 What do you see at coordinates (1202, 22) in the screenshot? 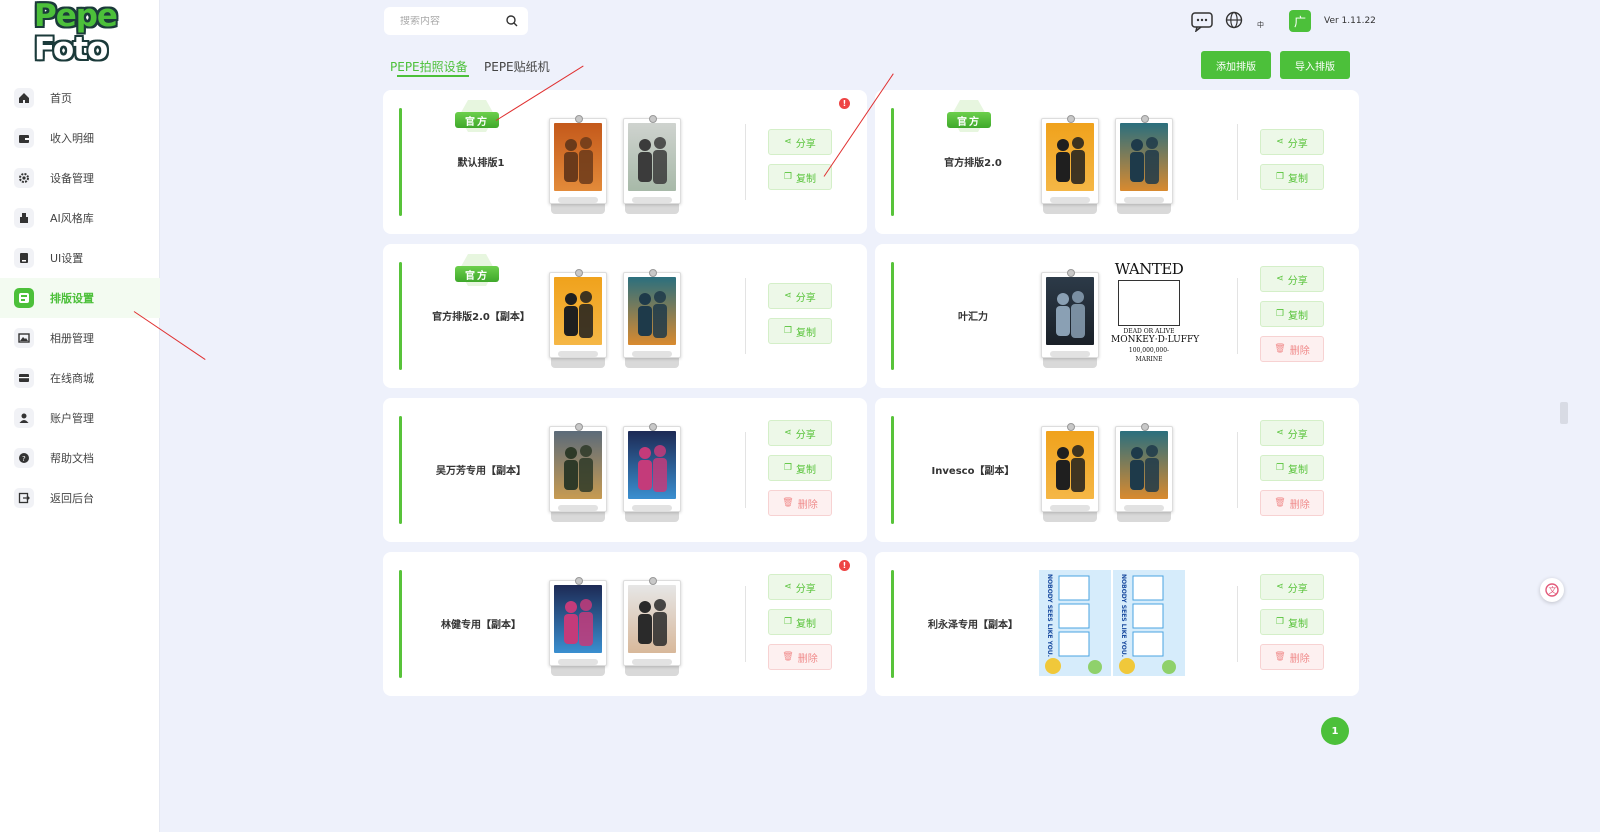
I see `message-icon` at bounding box center [1202, 22].